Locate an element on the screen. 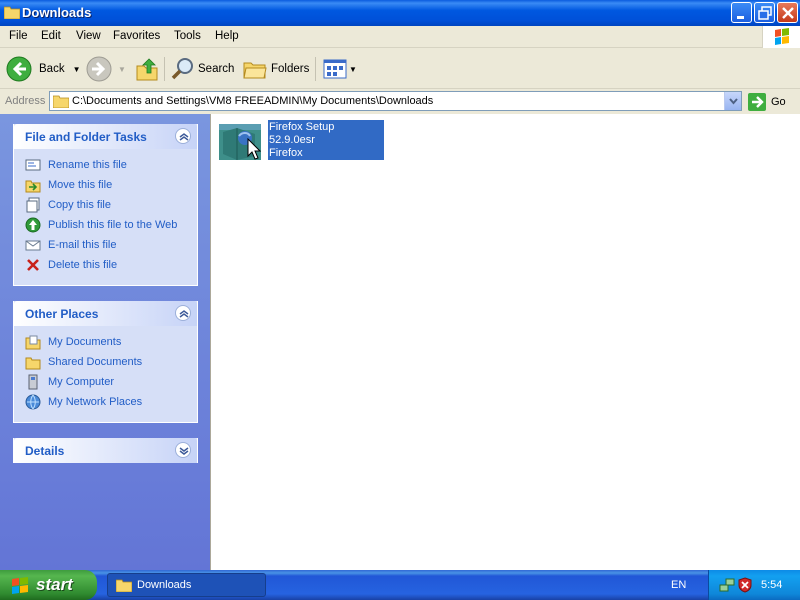 The height and width of the screenshot is (600, 800). expand-chevron-icon is located at coordinates (183, 450).